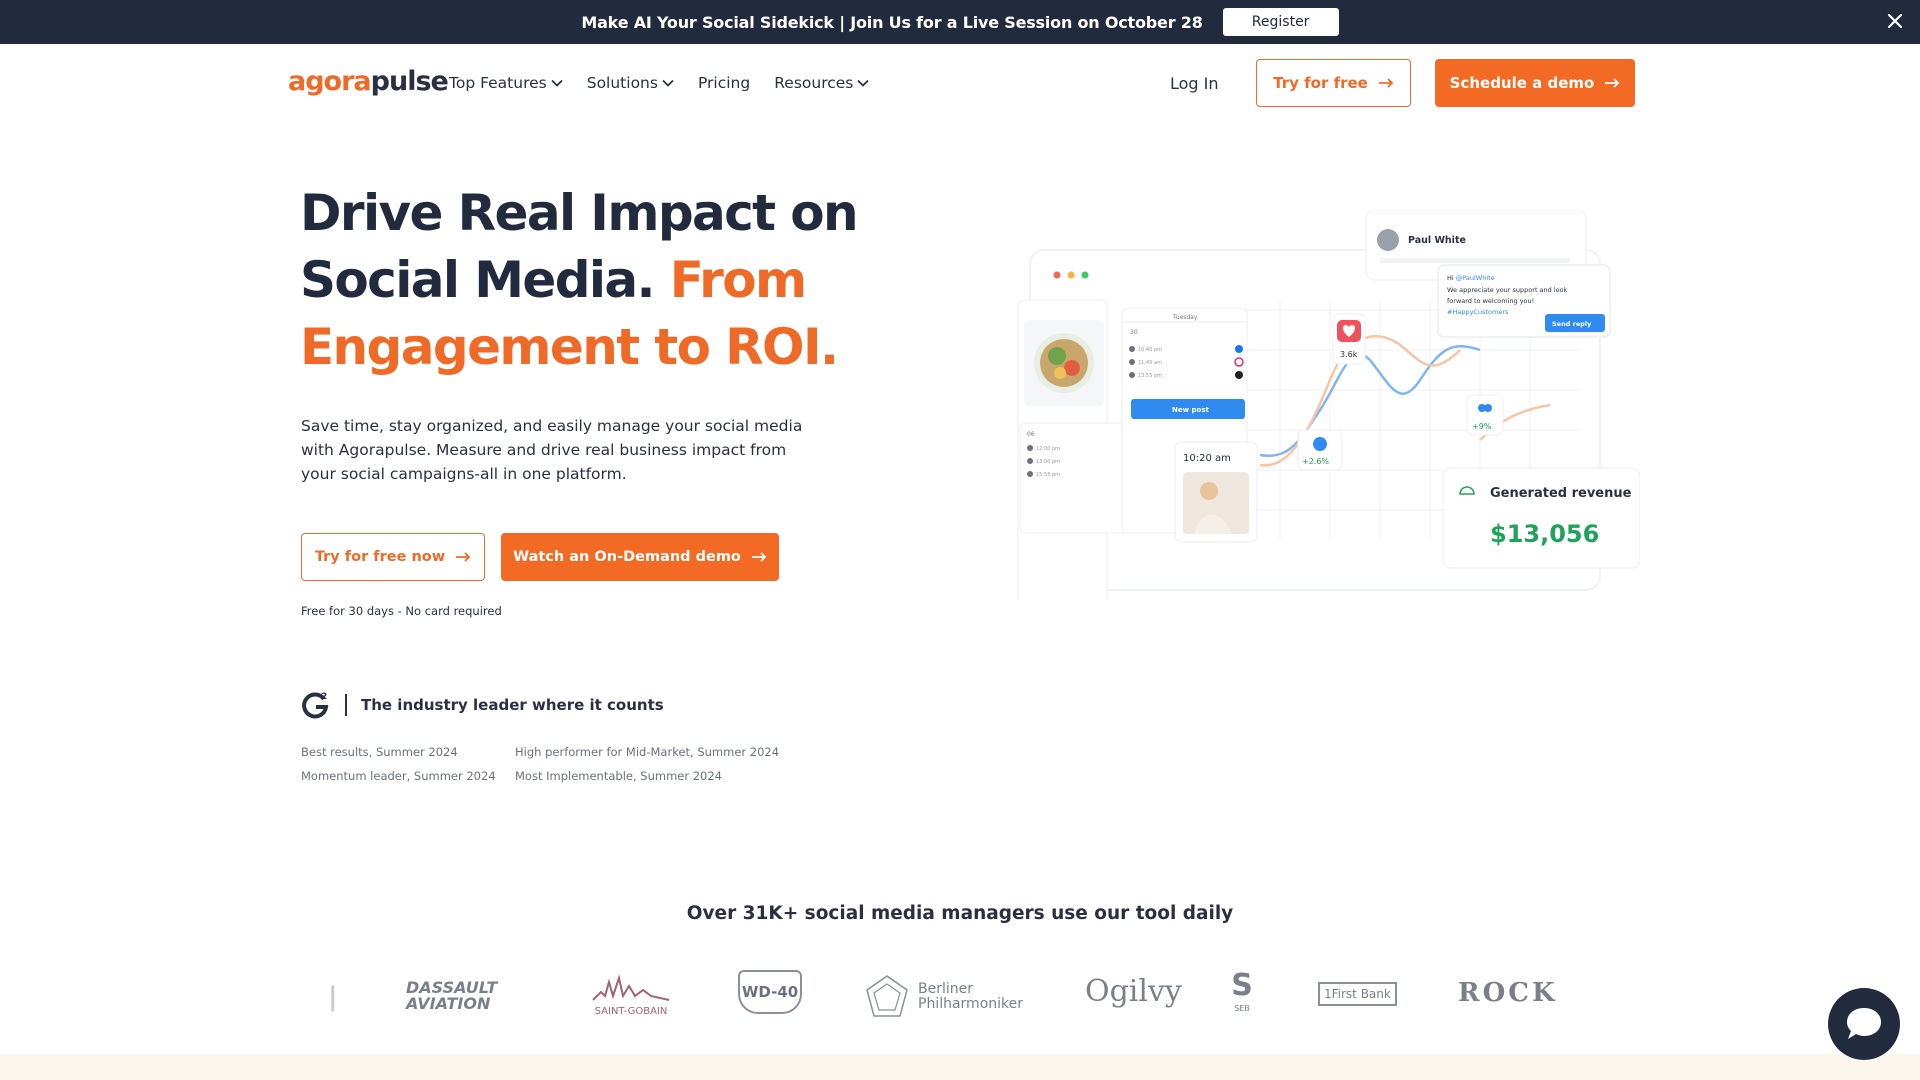  Describe the element at coordinates (1207, 458) in the screenshot. I see `svg-text: 10:20 am` at that location.